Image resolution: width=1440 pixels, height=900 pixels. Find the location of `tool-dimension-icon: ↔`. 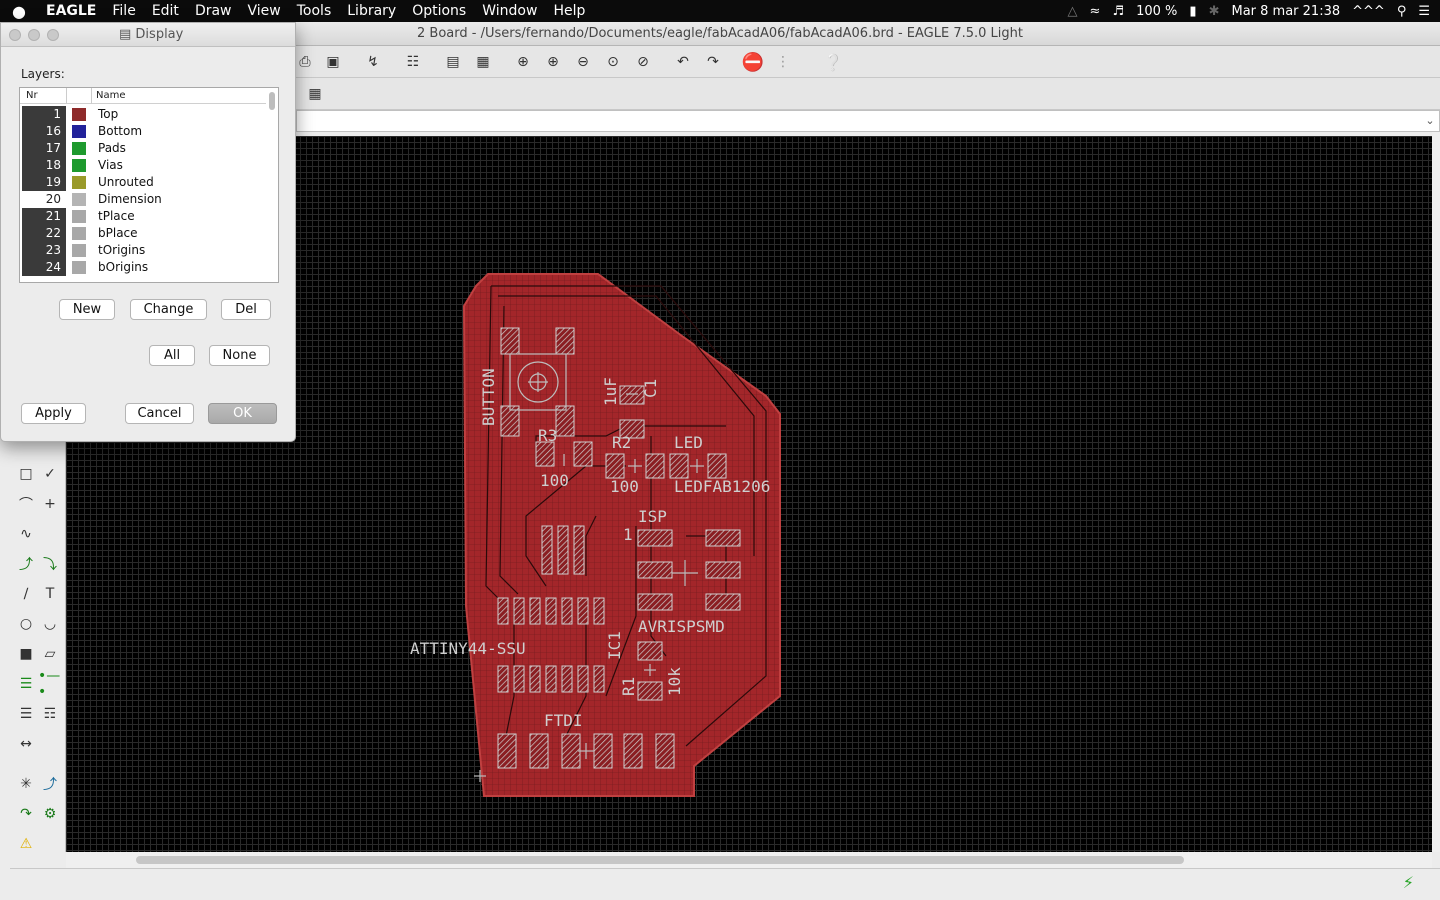

tool-dimension-icon: ↔ is located at coordinates (26, 744).